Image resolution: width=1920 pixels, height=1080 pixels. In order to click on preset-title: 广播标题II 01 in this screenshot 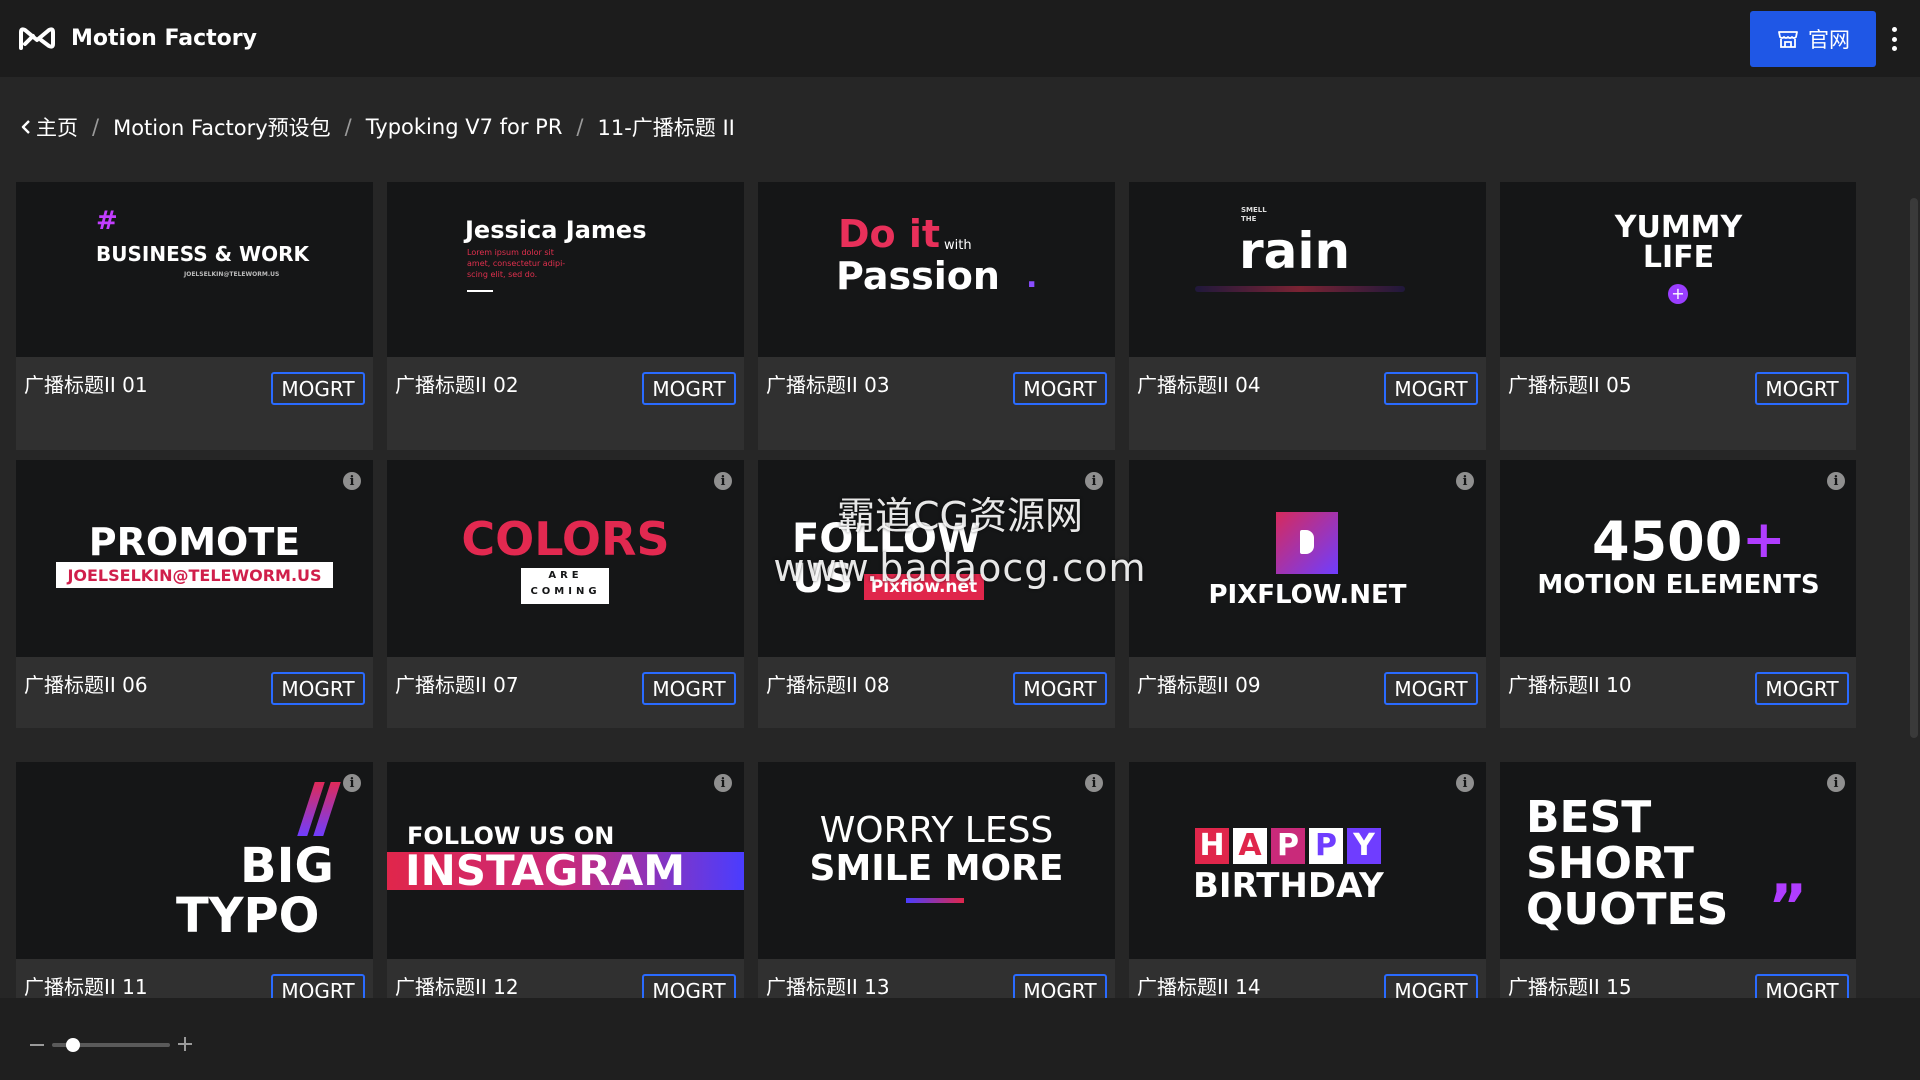, I will do `click(86, 385)`.